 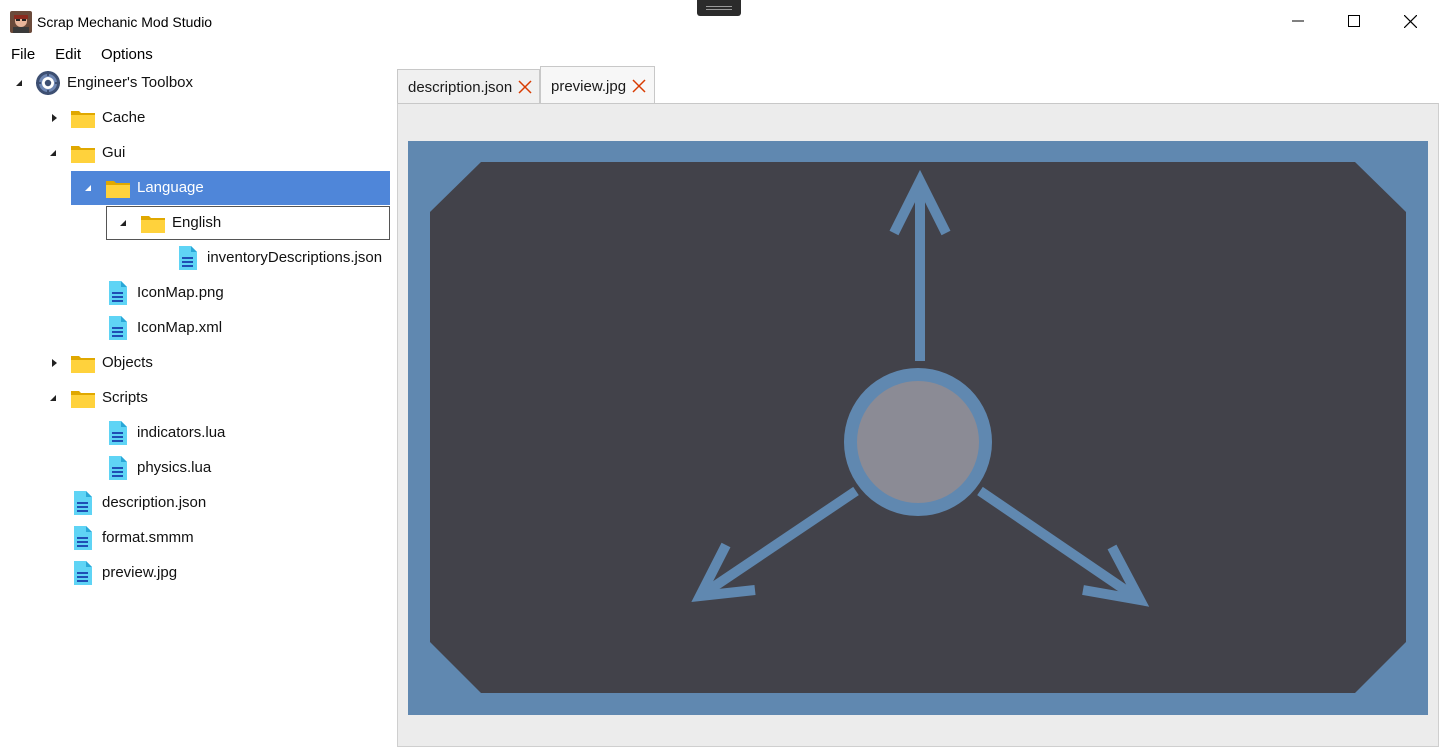 I want to click on minimize-icon, so click(x=1298, y=21).